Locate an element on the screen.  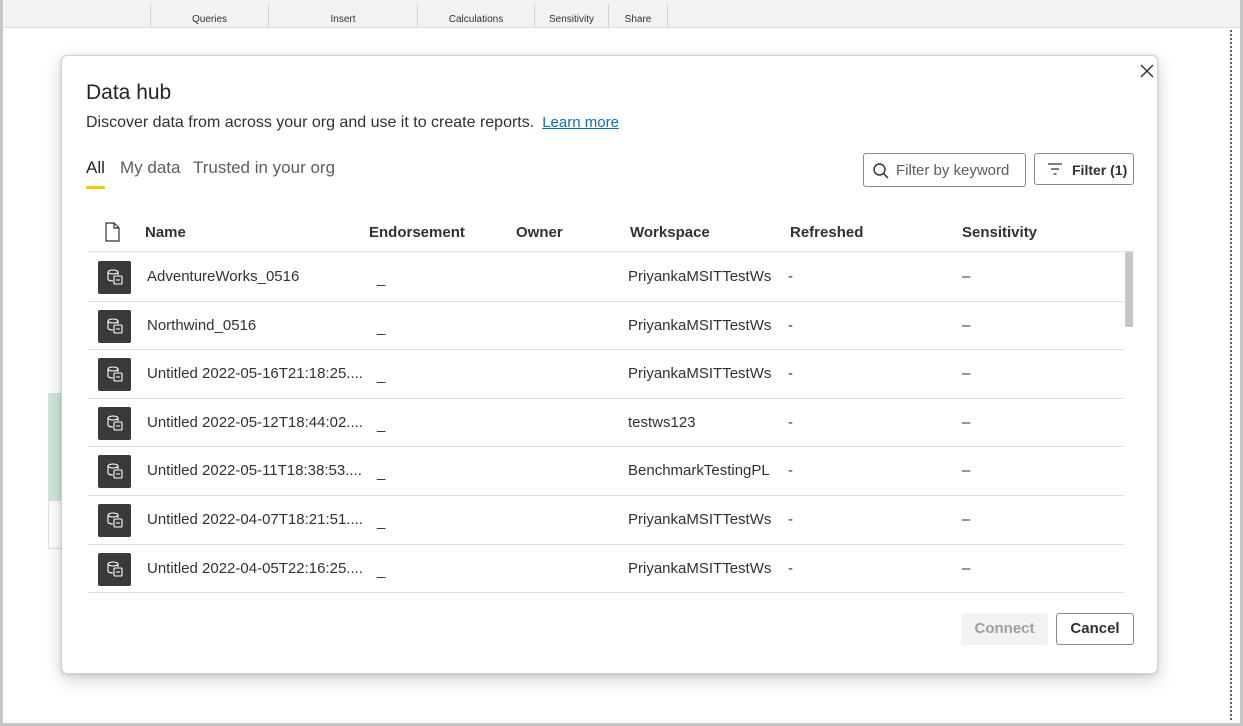
close-button is located at coordinates (1147, 71).